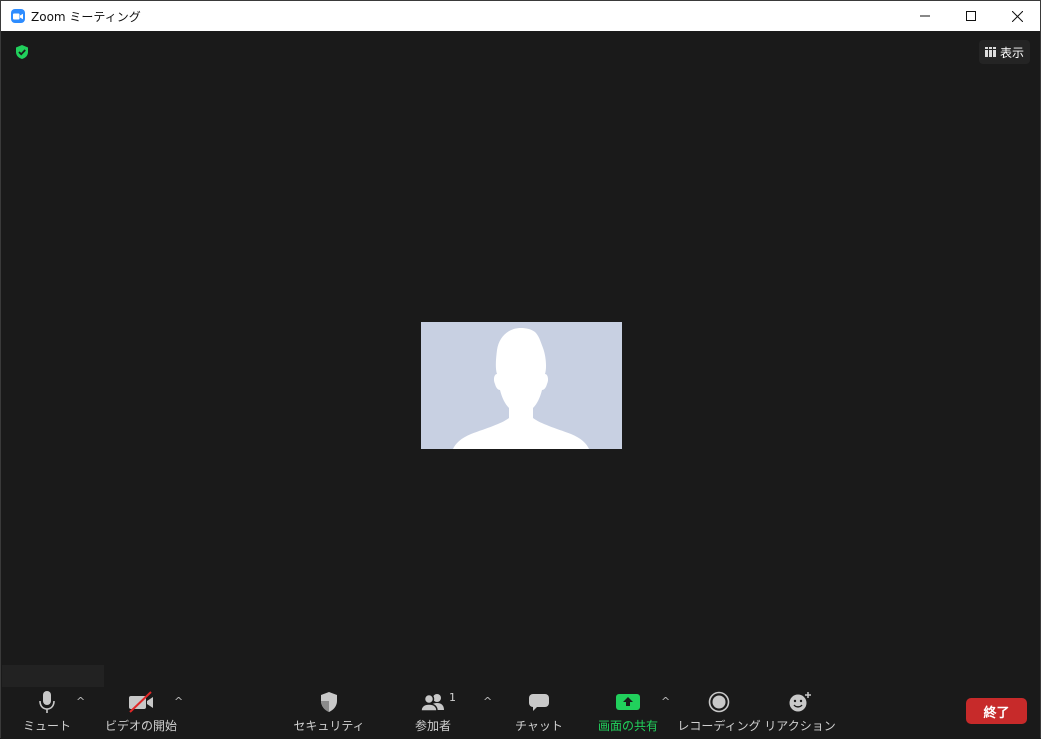  Describe the element at coordinates (22, 52) in the screenshot. I see `meeting-security-shield-icon` at that location.